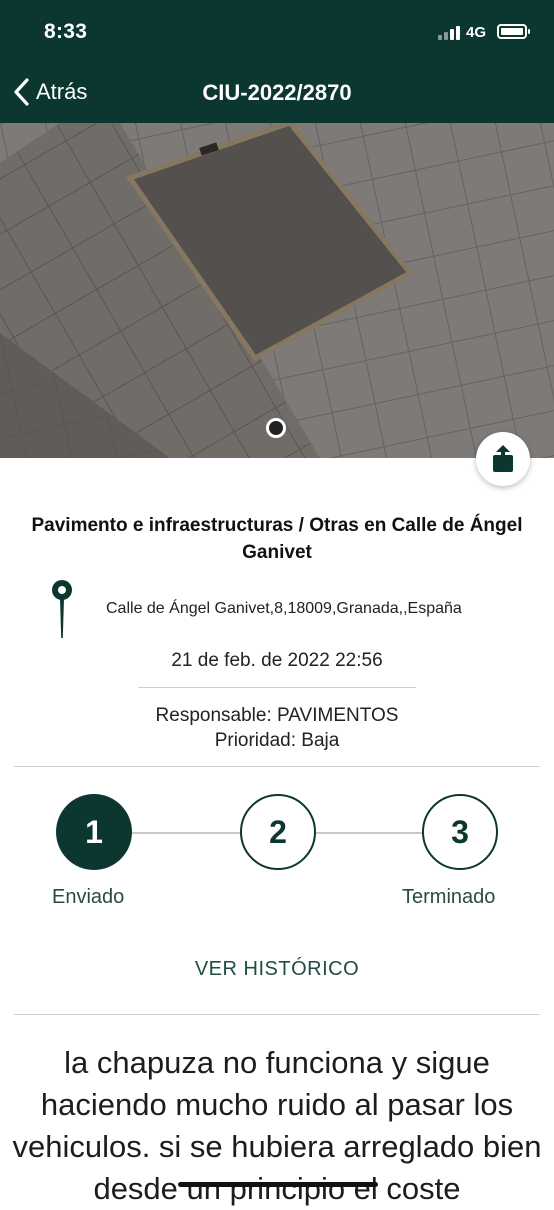 This screenshot has width=554, height=1210. I want to click on step-3: 3, so click(460, 832).